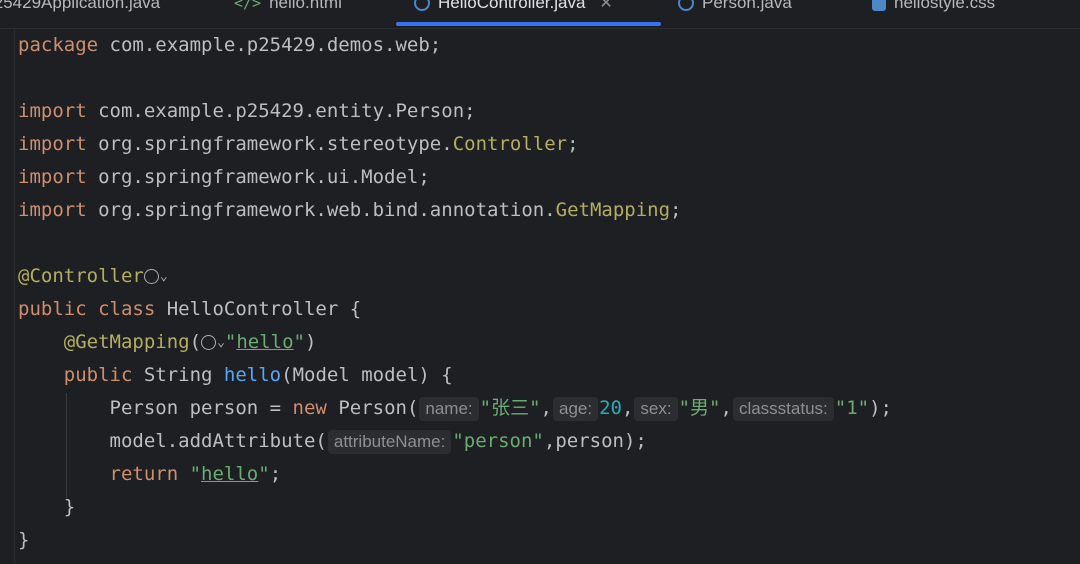 The image size is (1080, 564). I want to click on tab-hello-html: </> hello.html, so click(288, 9).